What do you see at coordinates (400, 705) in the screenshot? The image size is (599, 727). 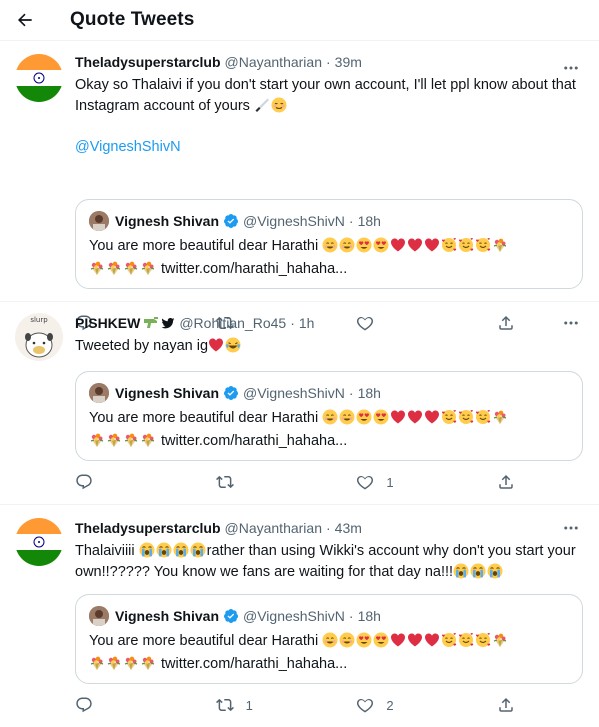 I see `like-button: 2` at bounding box center [400, 705].